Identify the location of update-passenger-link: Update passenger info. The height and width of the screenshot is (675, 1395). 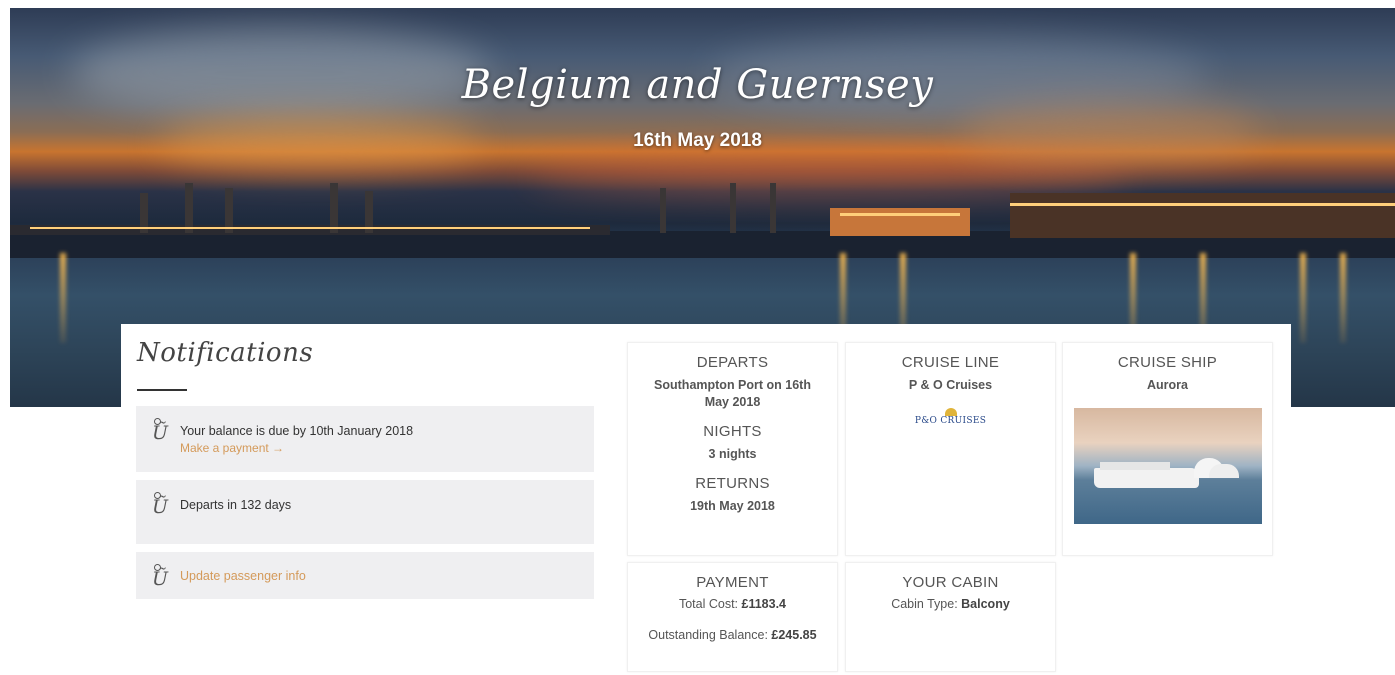
(243, 576).